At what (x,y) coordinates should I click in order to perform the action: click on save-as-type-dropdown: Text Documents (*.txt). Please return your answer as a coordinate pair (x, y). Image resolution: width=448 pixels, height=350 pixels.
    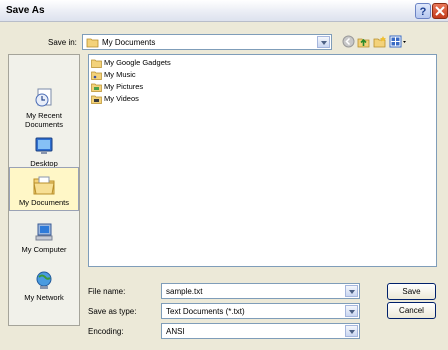
    Looking at the image, I should click on (260, 311).